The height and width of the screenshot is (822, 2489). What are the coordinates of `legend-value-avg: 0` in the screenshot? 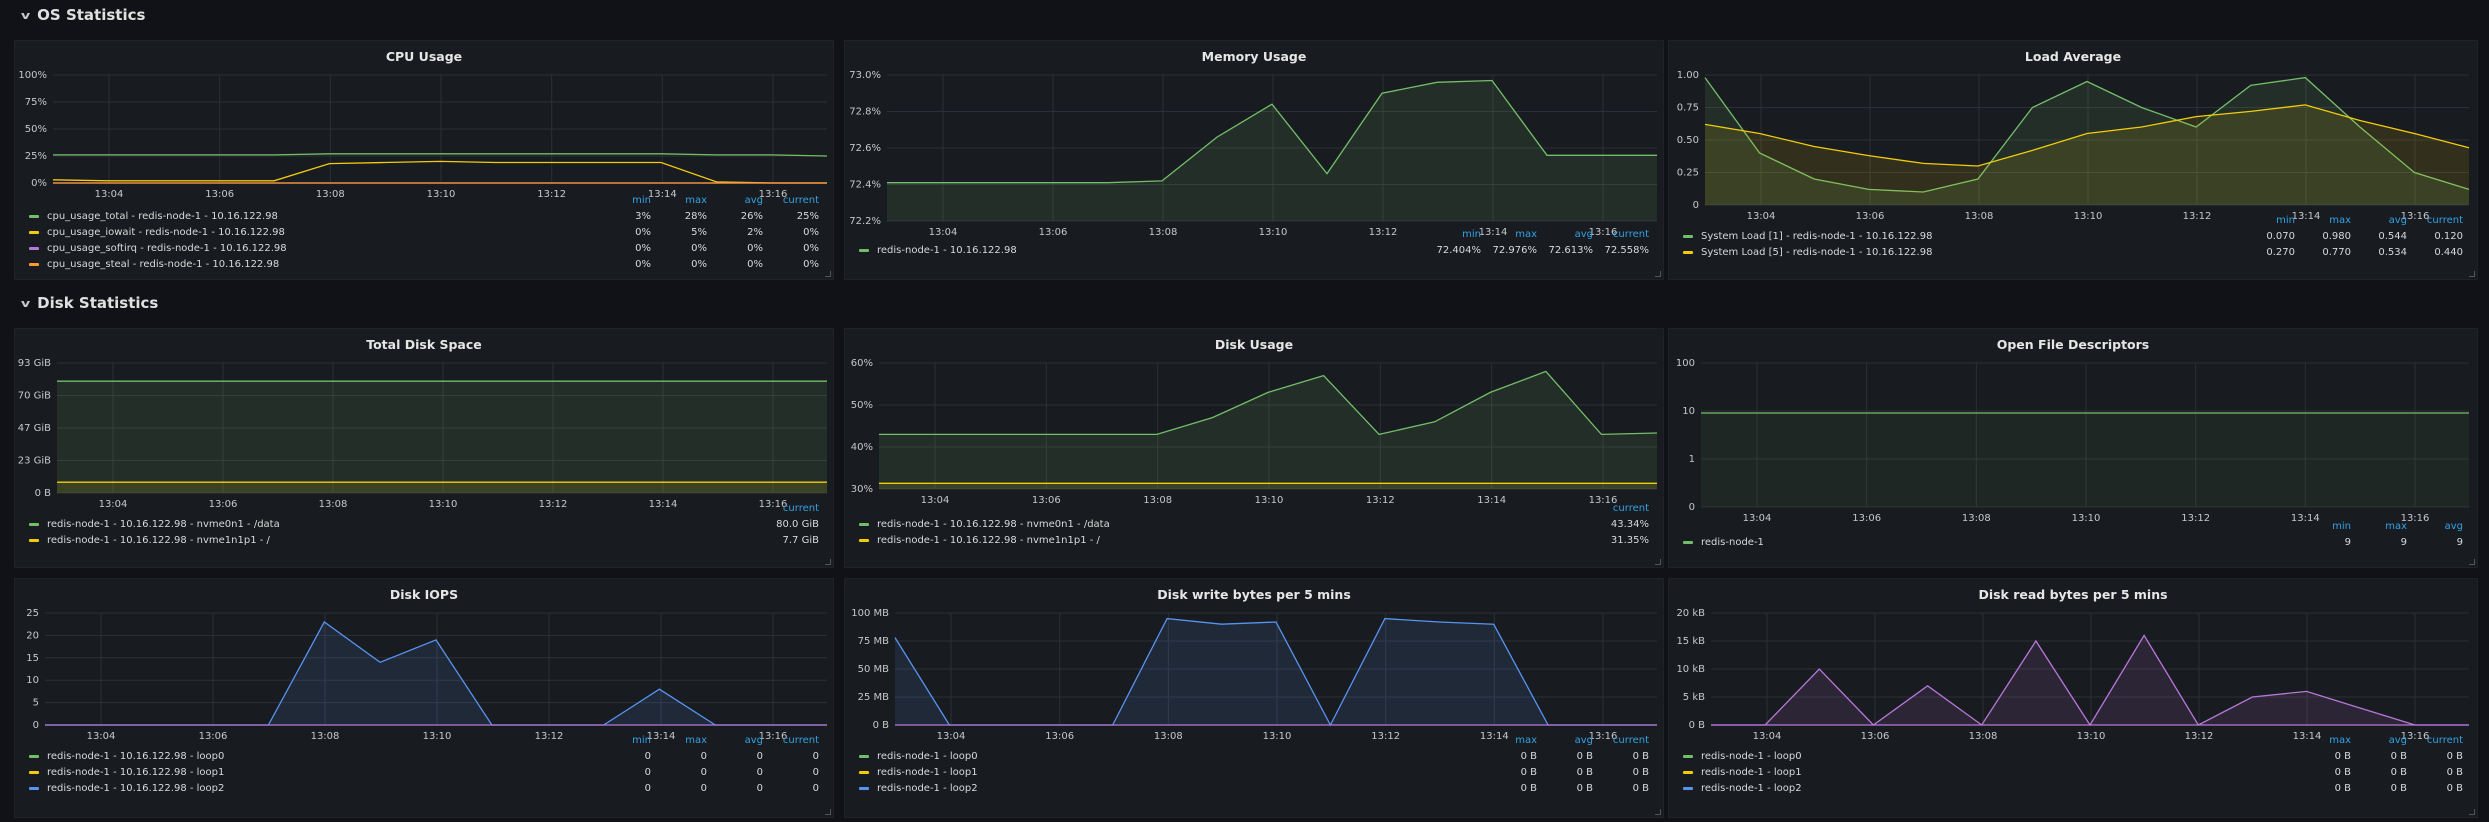 It's located at (759, 788).